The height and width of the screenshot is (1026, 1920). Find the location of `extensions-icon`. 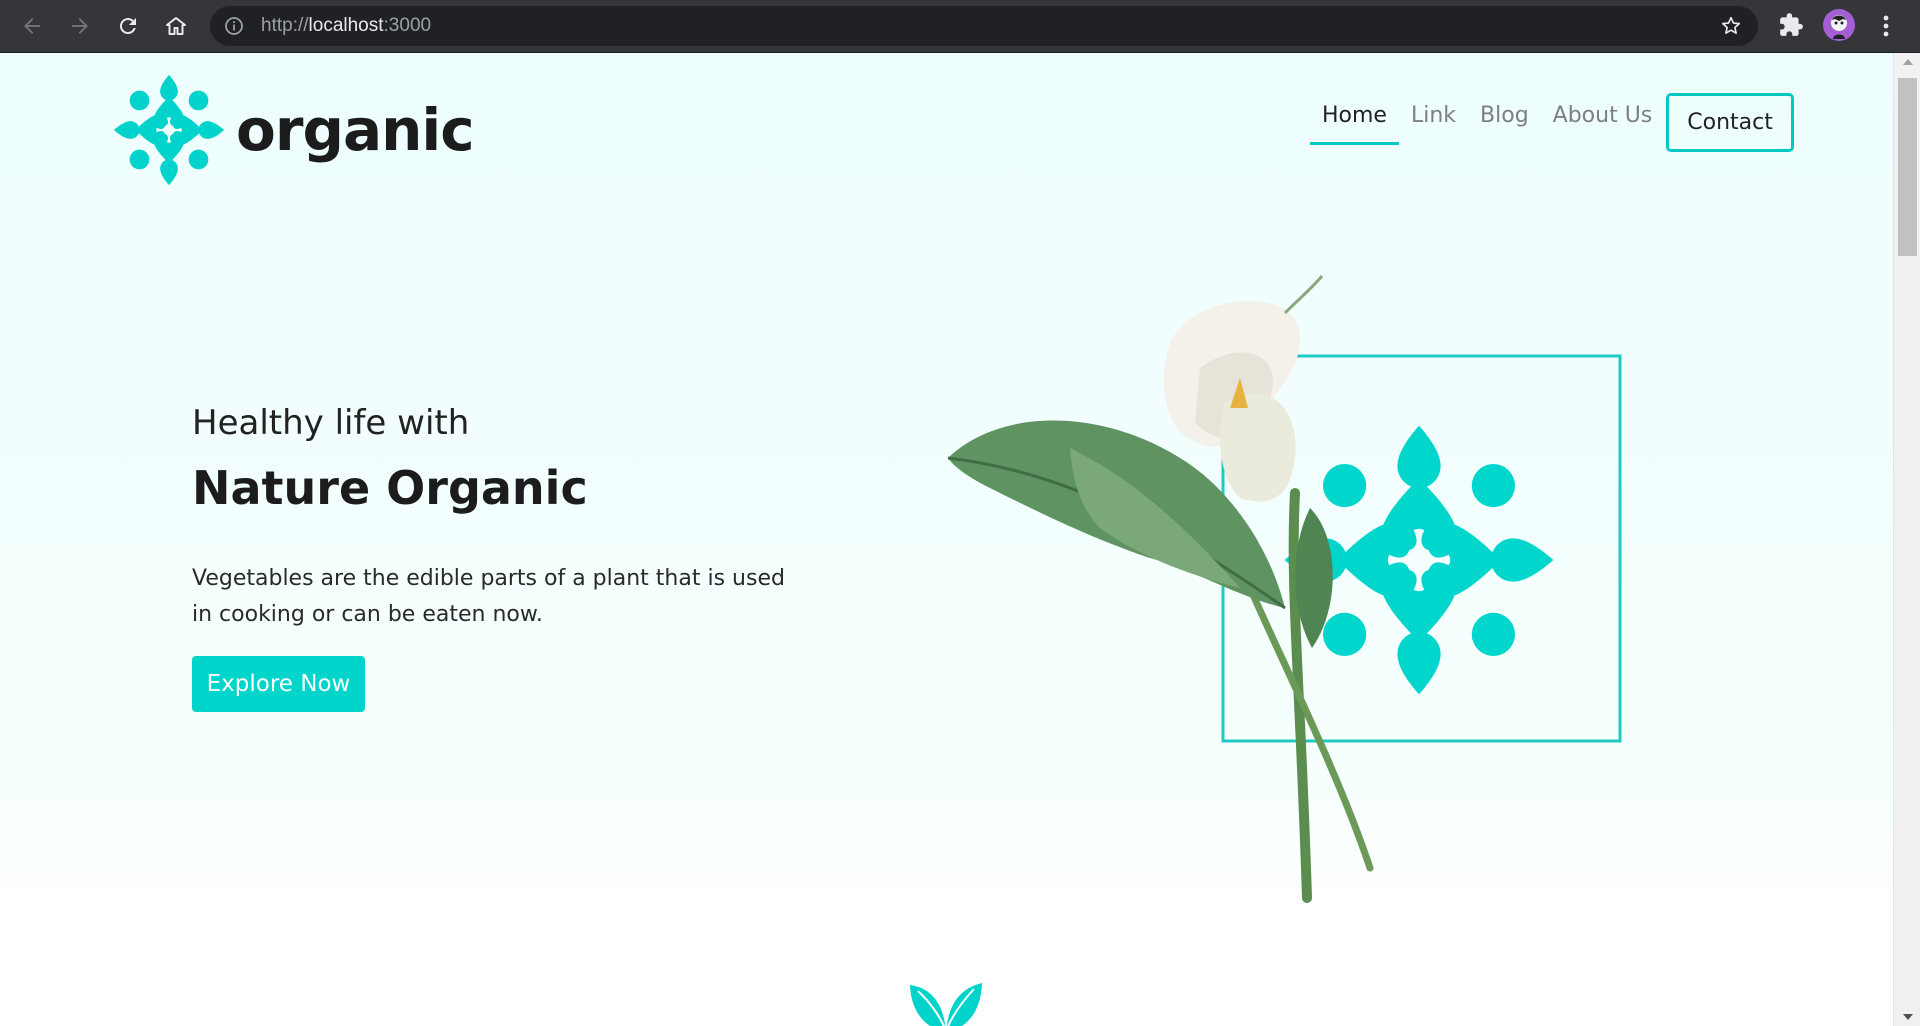

extensions-icon is located at coordinates (1791, 25).